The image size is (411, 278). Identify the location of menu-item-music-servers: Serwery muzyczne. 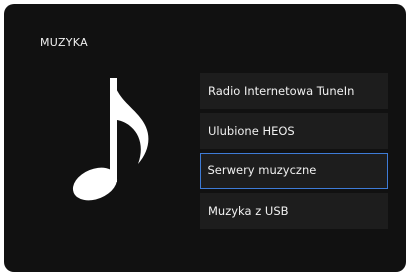
(294, 171).